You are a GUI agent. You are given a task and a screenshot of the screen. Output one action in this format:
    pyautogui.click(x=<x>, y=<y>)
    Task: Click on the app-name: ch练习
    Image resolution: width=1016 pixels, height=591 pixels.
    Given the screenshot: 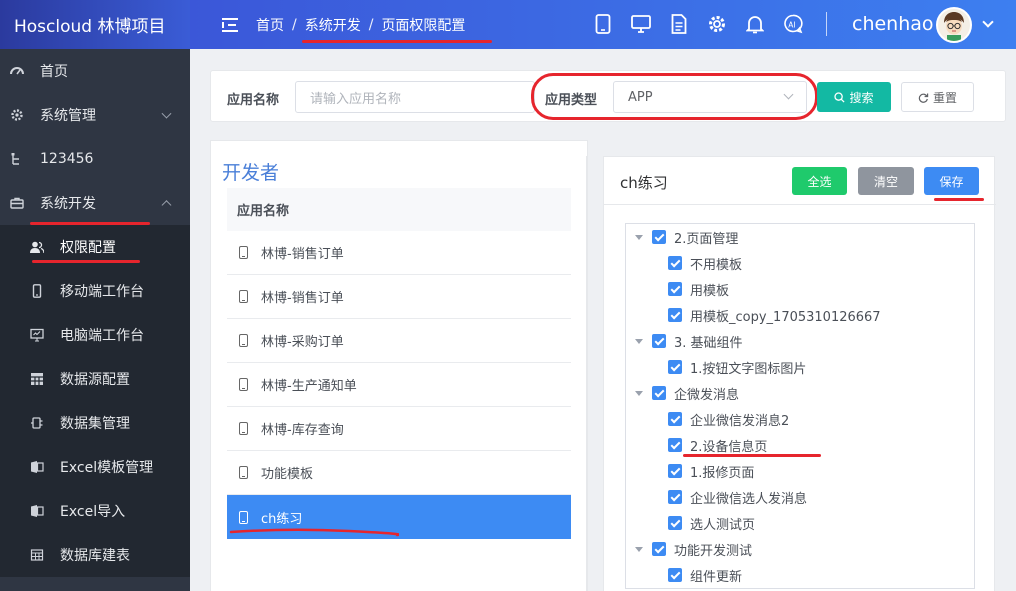 What is the action you would take?
    pyautogui.click(x=282, y=519)
    